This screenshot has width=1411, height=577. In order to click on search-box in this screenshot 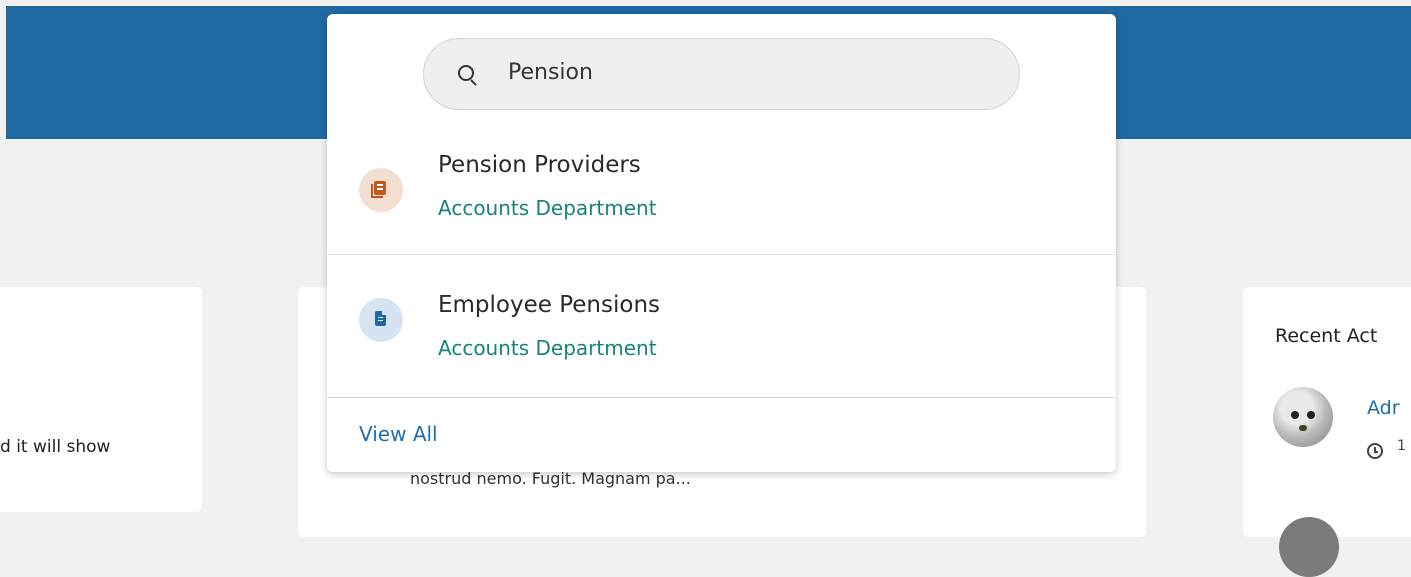, I will do `click(721, 74)`.